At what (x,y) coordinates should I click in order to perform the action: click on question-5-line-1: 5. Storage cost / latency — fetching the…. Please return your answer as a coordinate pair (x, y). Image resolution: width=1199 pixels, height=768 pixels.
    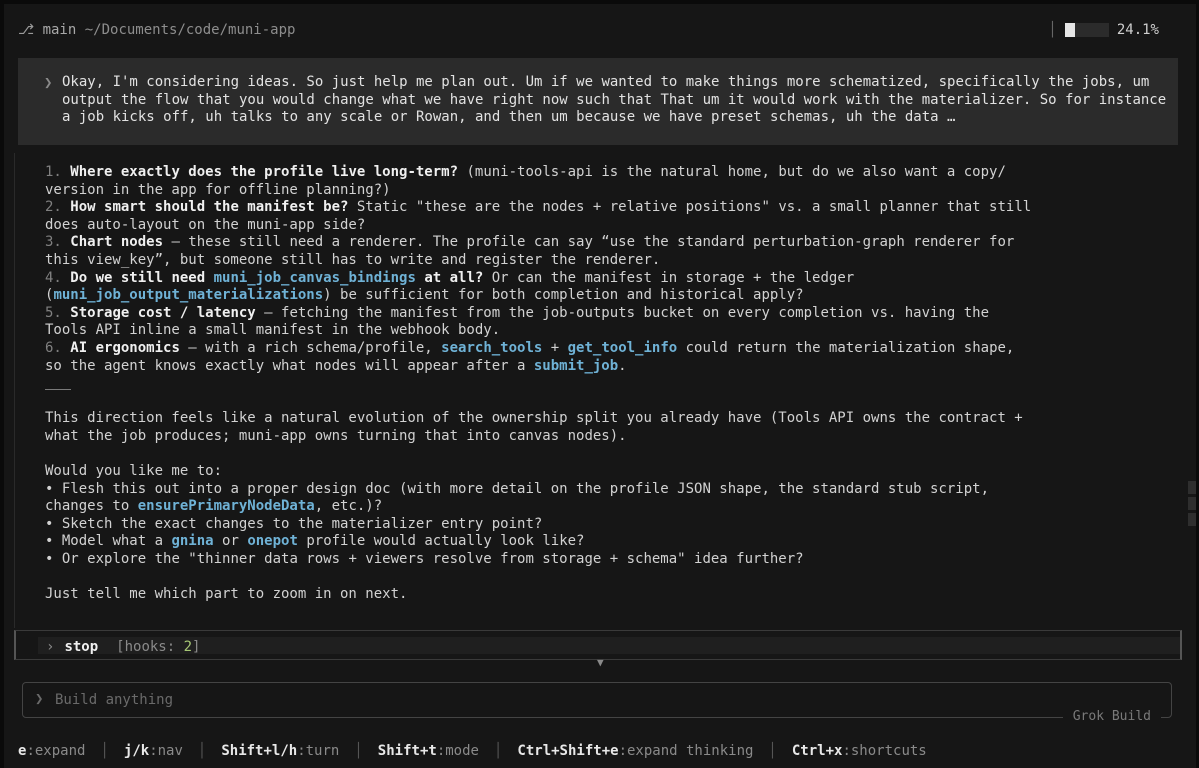
    Looking at the image, I should click on (585, 314).